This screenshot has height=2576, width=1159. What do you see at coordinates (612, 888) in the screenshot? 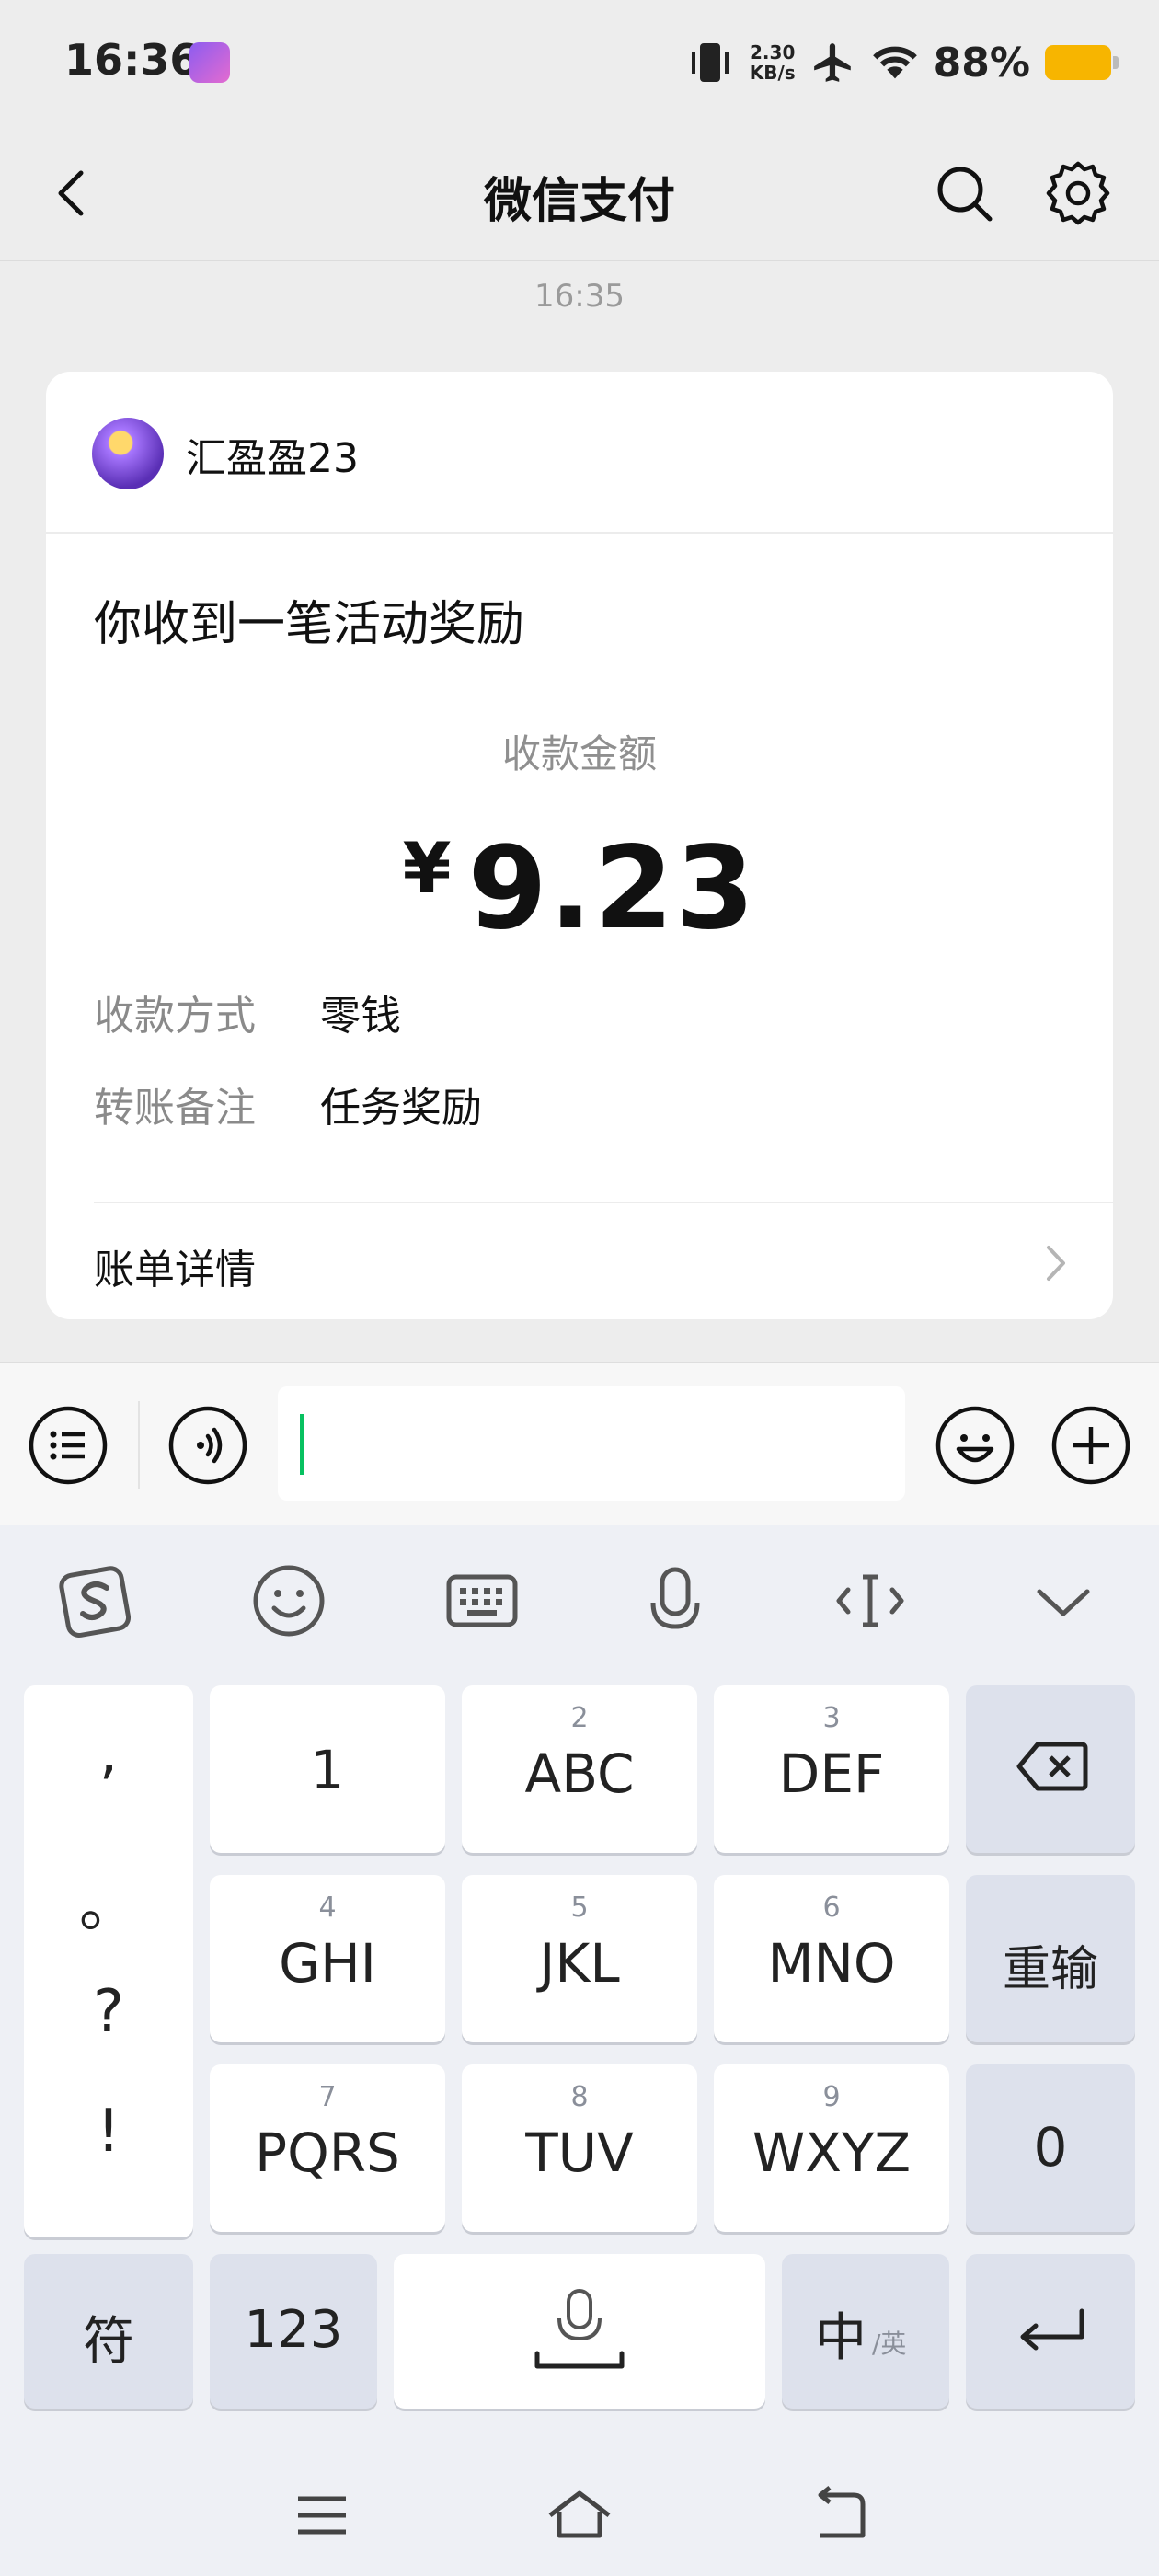
I see `amount-value: 9.23` at bounding box center [612, 888].